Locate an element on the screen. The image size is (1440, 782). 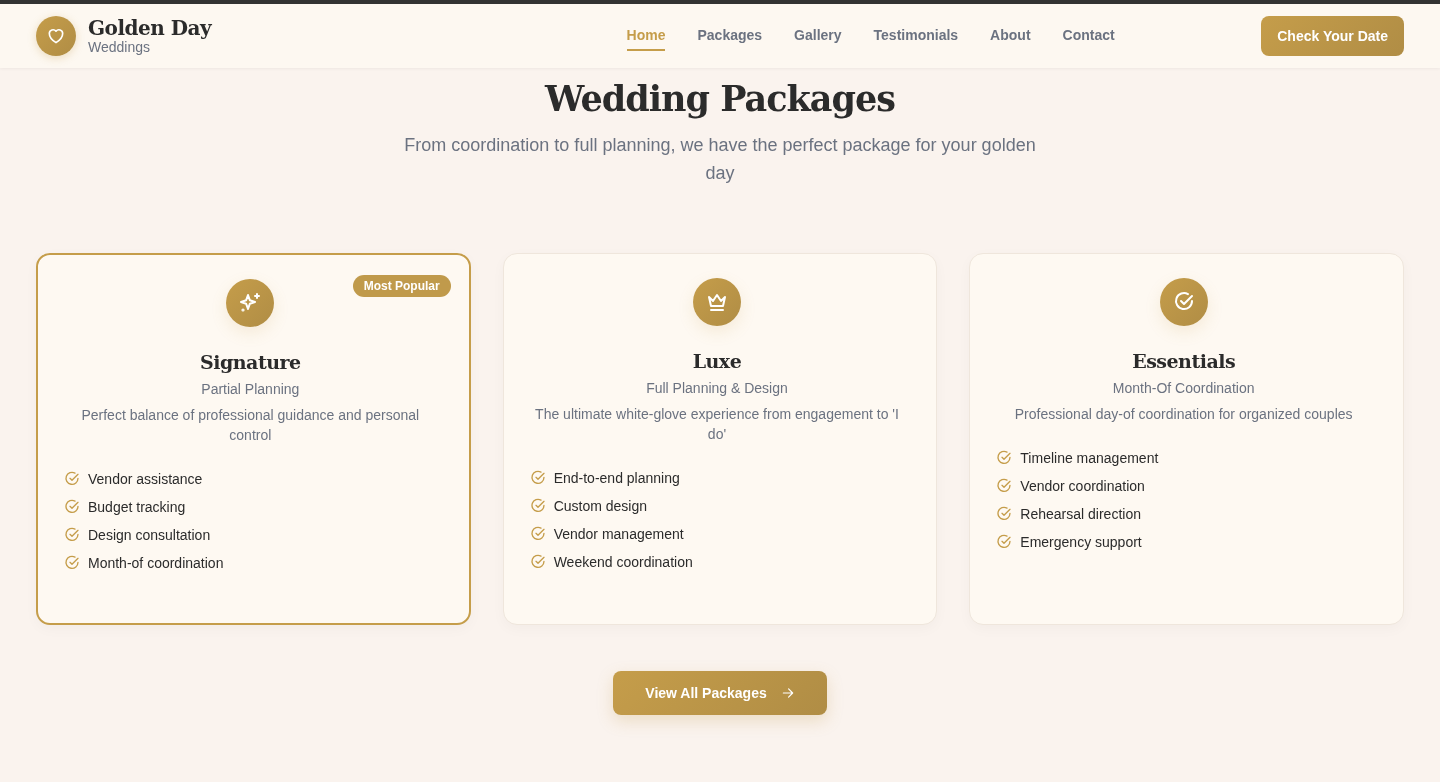
feature-text: Timeline management is located at coordinates (1089, 458).